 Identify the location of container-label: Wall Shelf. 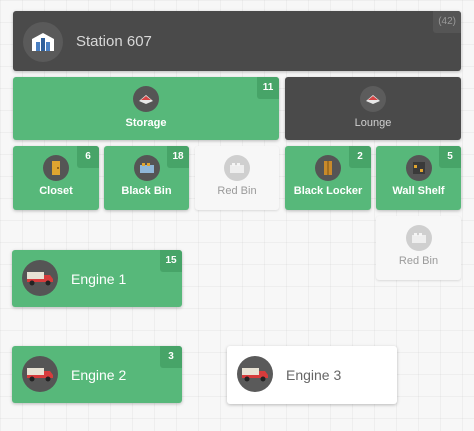
(418, 191).